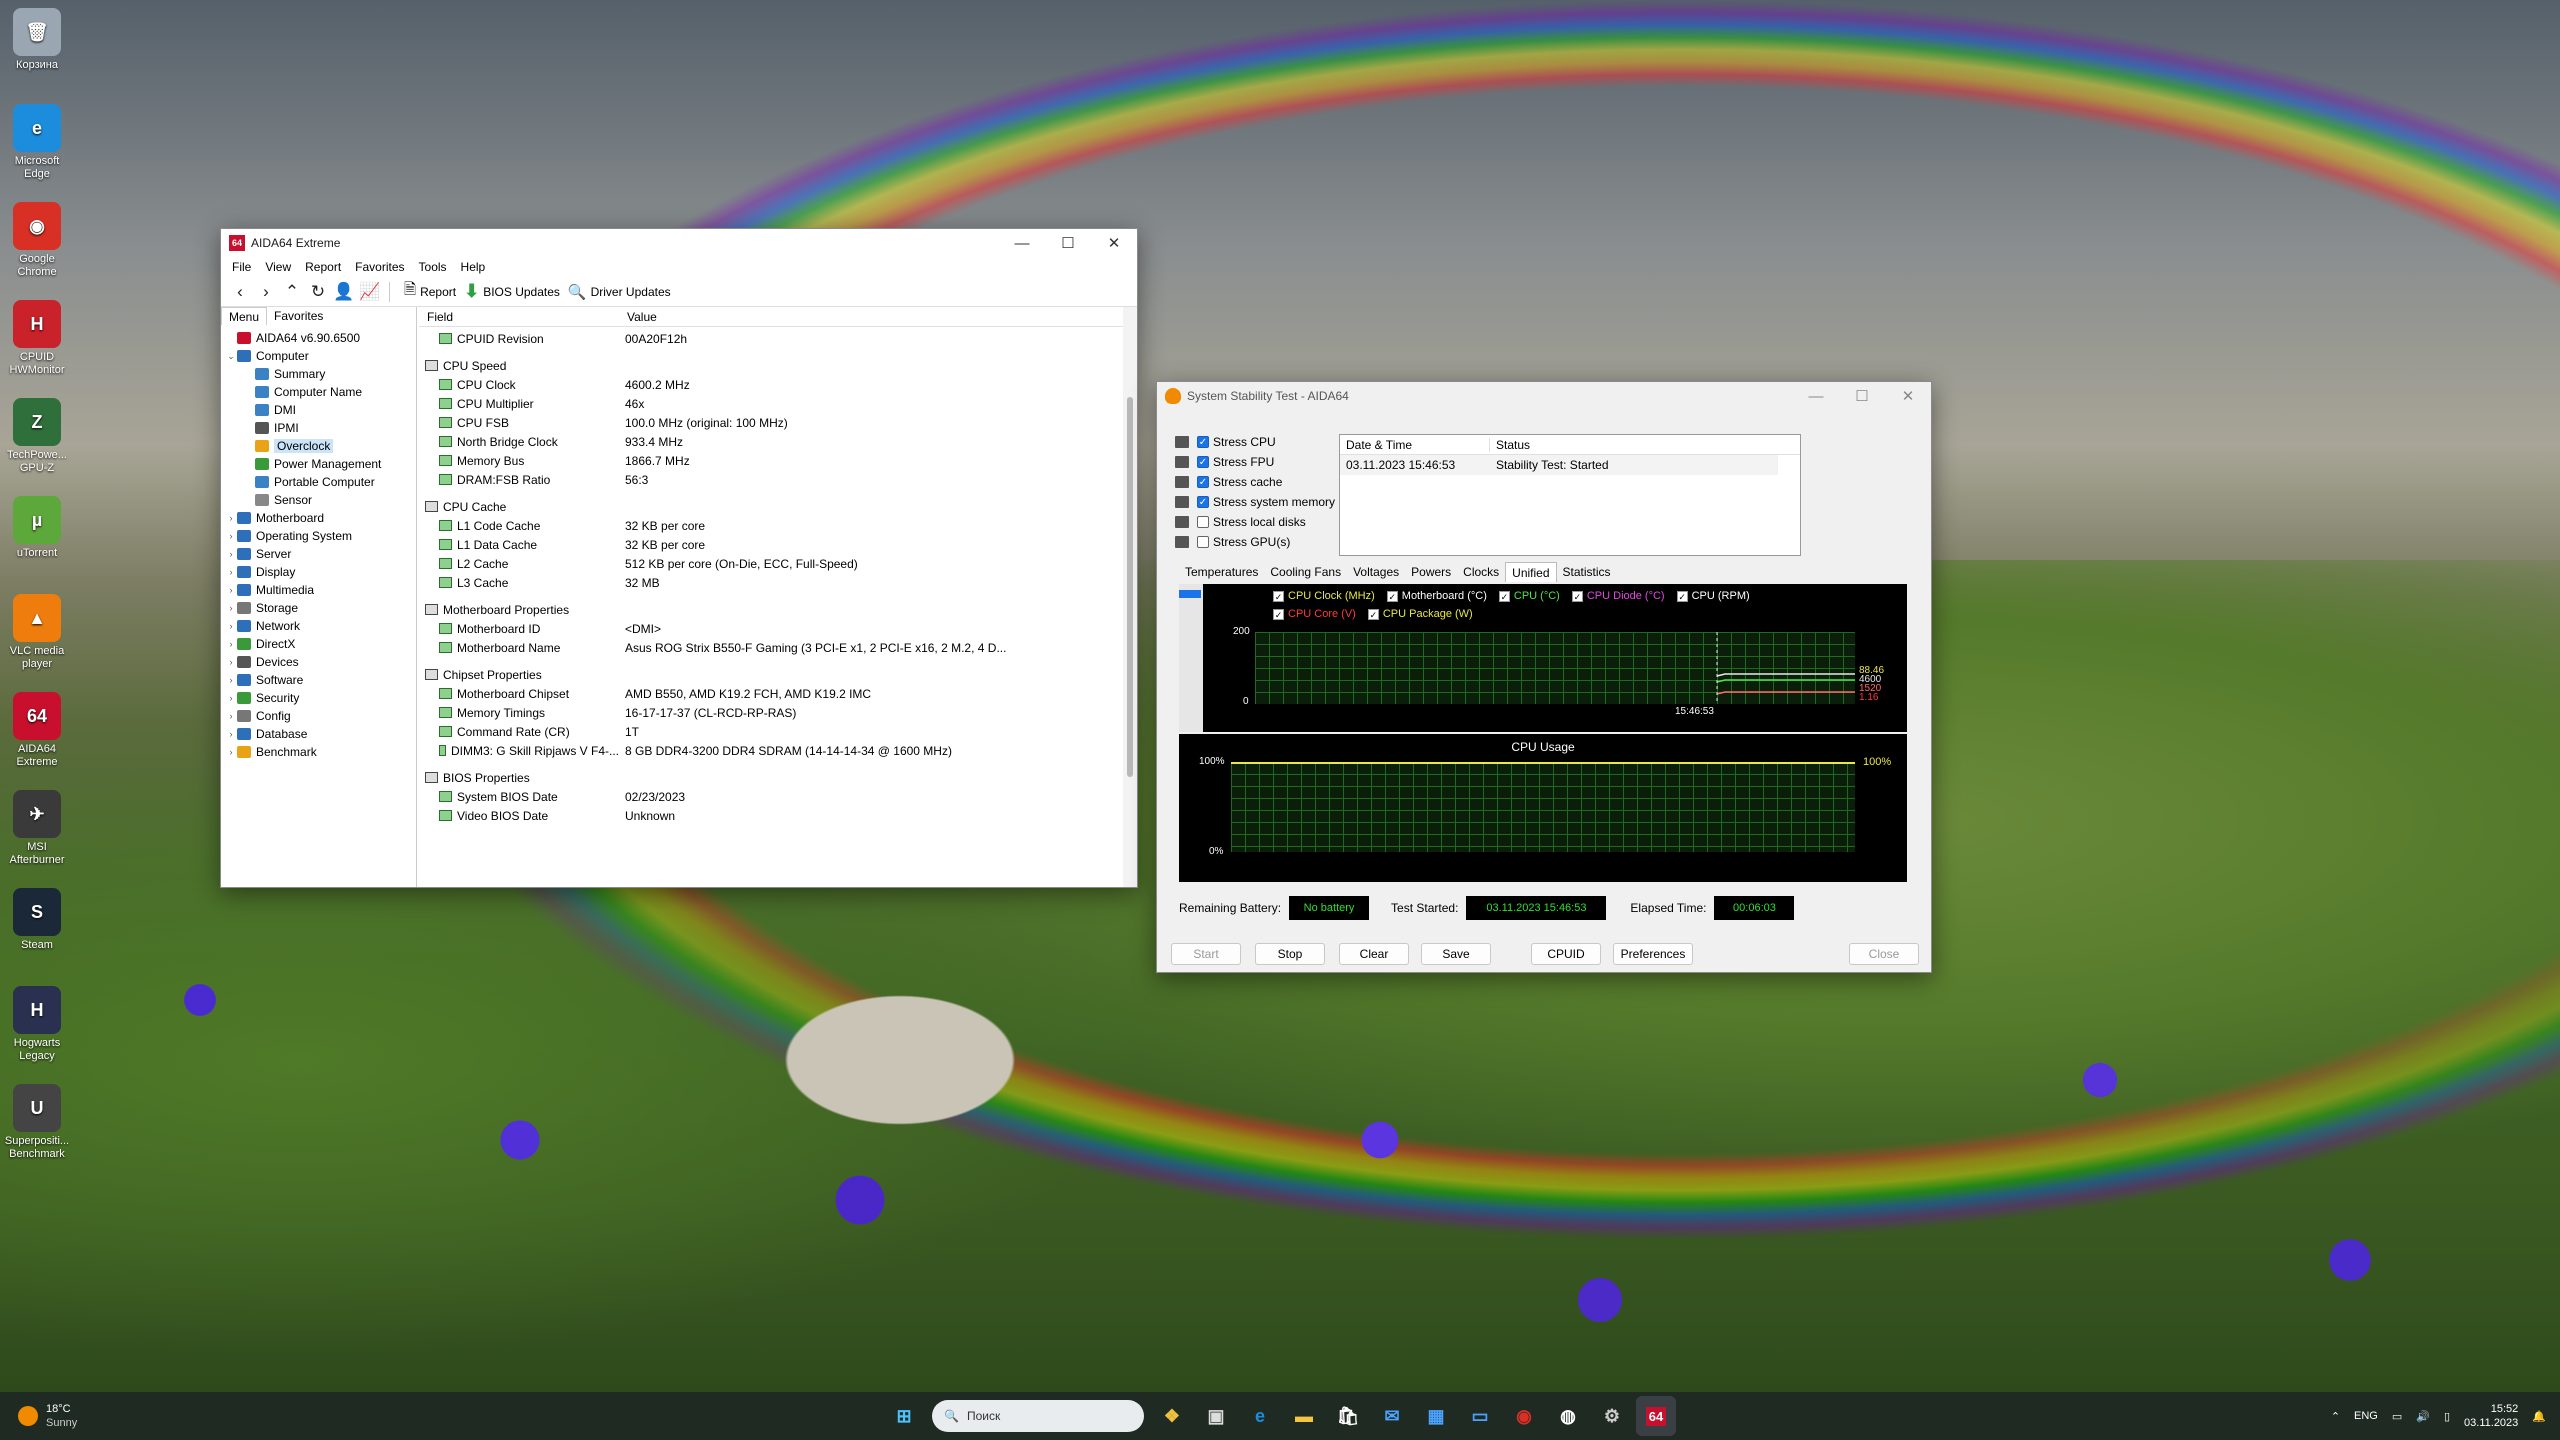 Image resolution: width=2560 pixels, height=1440 pixels. Describe the element at coordinates (2335, 1416) in the screenshot. I see `chevron-up-icon: ⌃` at that location.